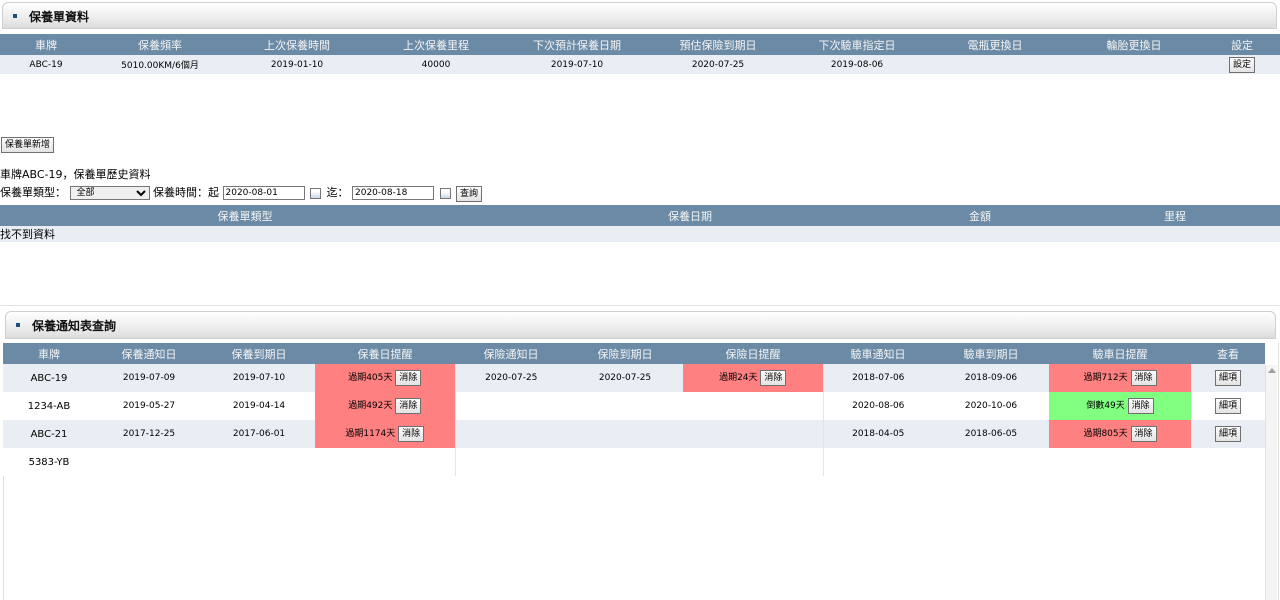  I want to click on notify-scrollbar, so click(1271, 482).